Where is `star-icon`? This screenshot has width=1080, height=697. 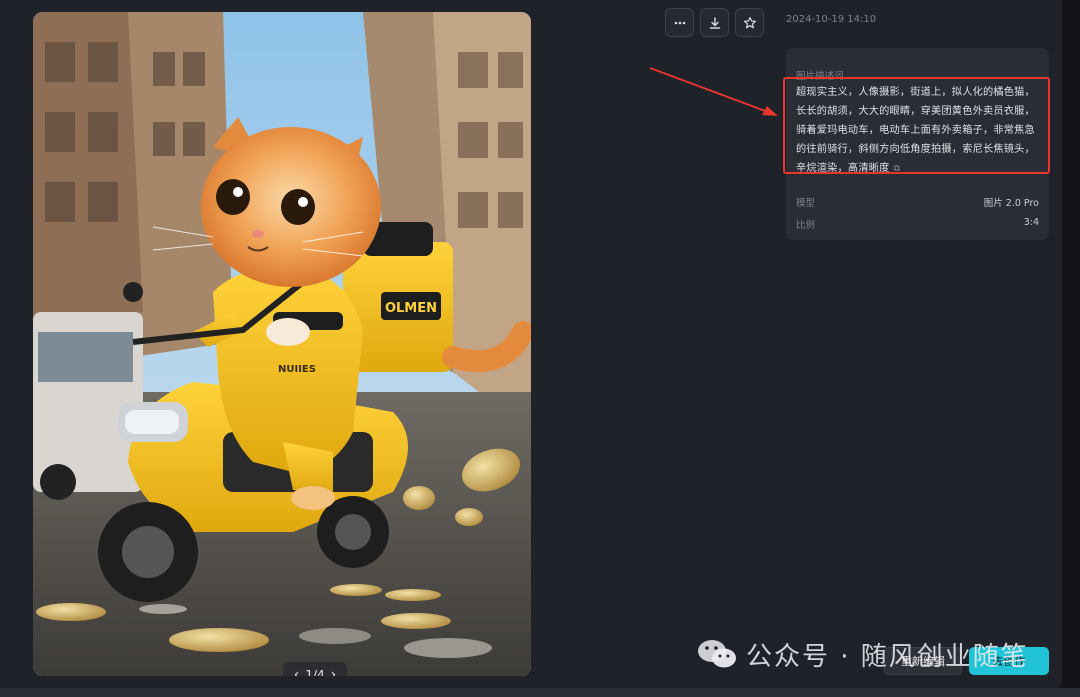 star-icon is located at coordinates (749, 22).